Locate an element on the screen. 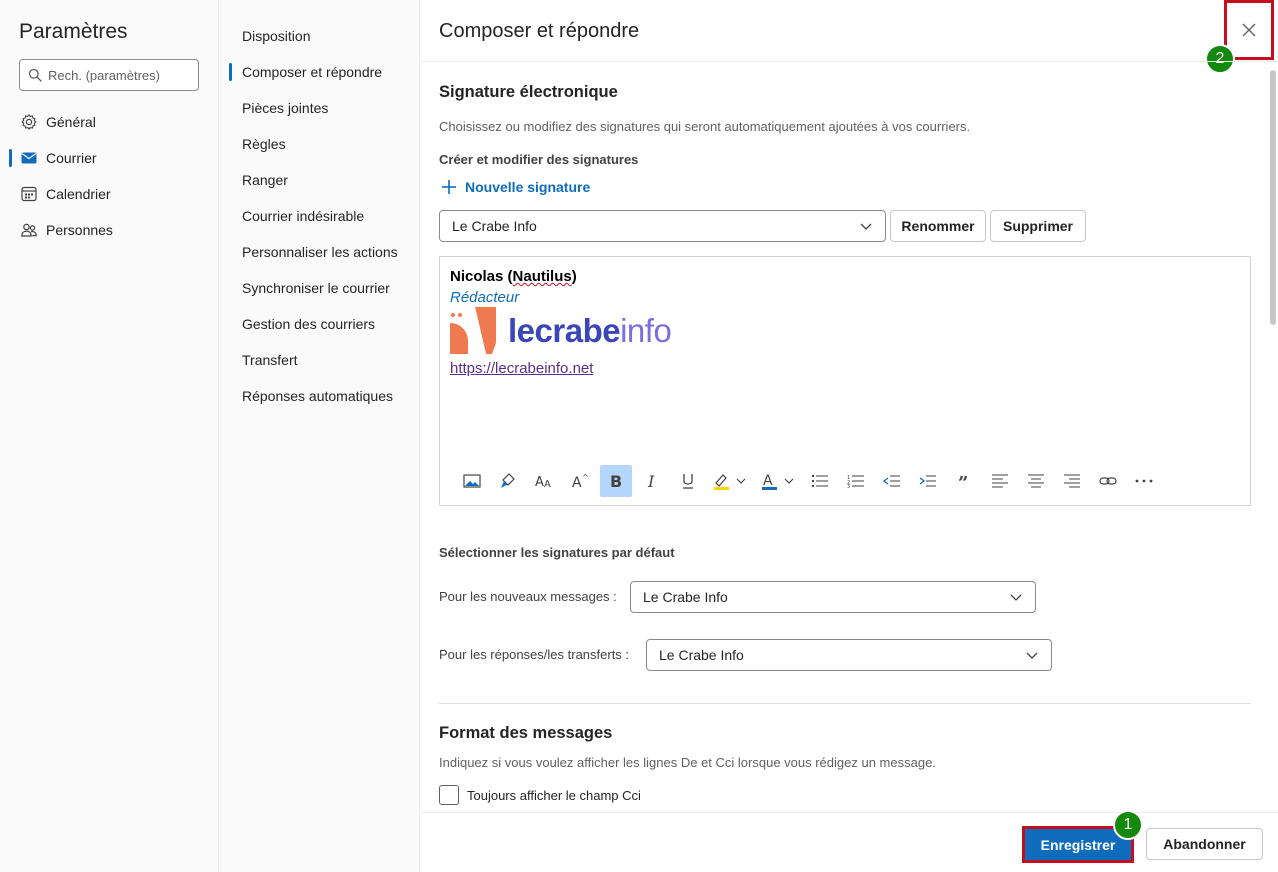 This screenshot has height=872, width=1278. replies-select-value: Le Crabe Info is located at coordinates (701, 655).